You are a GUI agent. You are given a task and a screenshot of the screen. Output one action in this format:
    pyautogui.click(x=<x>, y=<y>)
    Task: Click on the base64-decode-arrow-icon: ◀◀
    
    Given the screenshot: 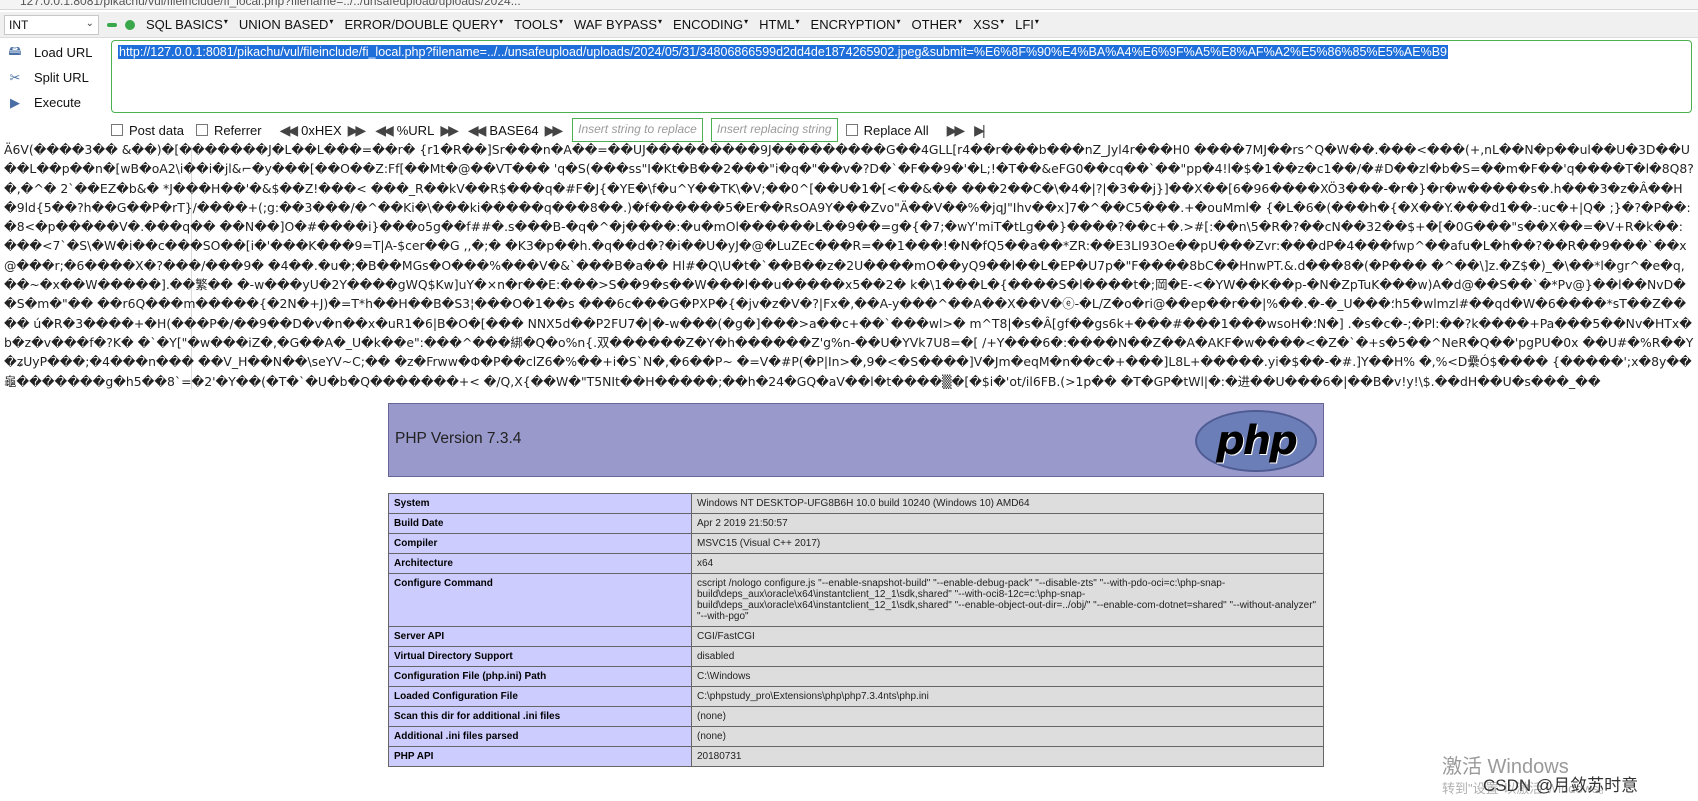 What is the action you would take?
    pyautogui.click(x=477, y=130)
    